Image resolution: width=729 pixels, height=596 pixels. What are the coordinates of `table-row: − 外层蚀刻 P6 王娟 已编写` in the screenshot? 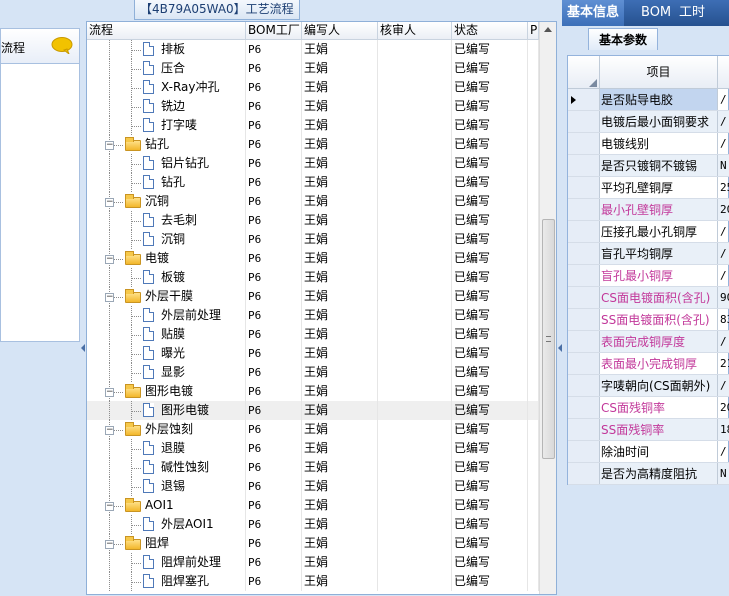 It's located at (313, 429).